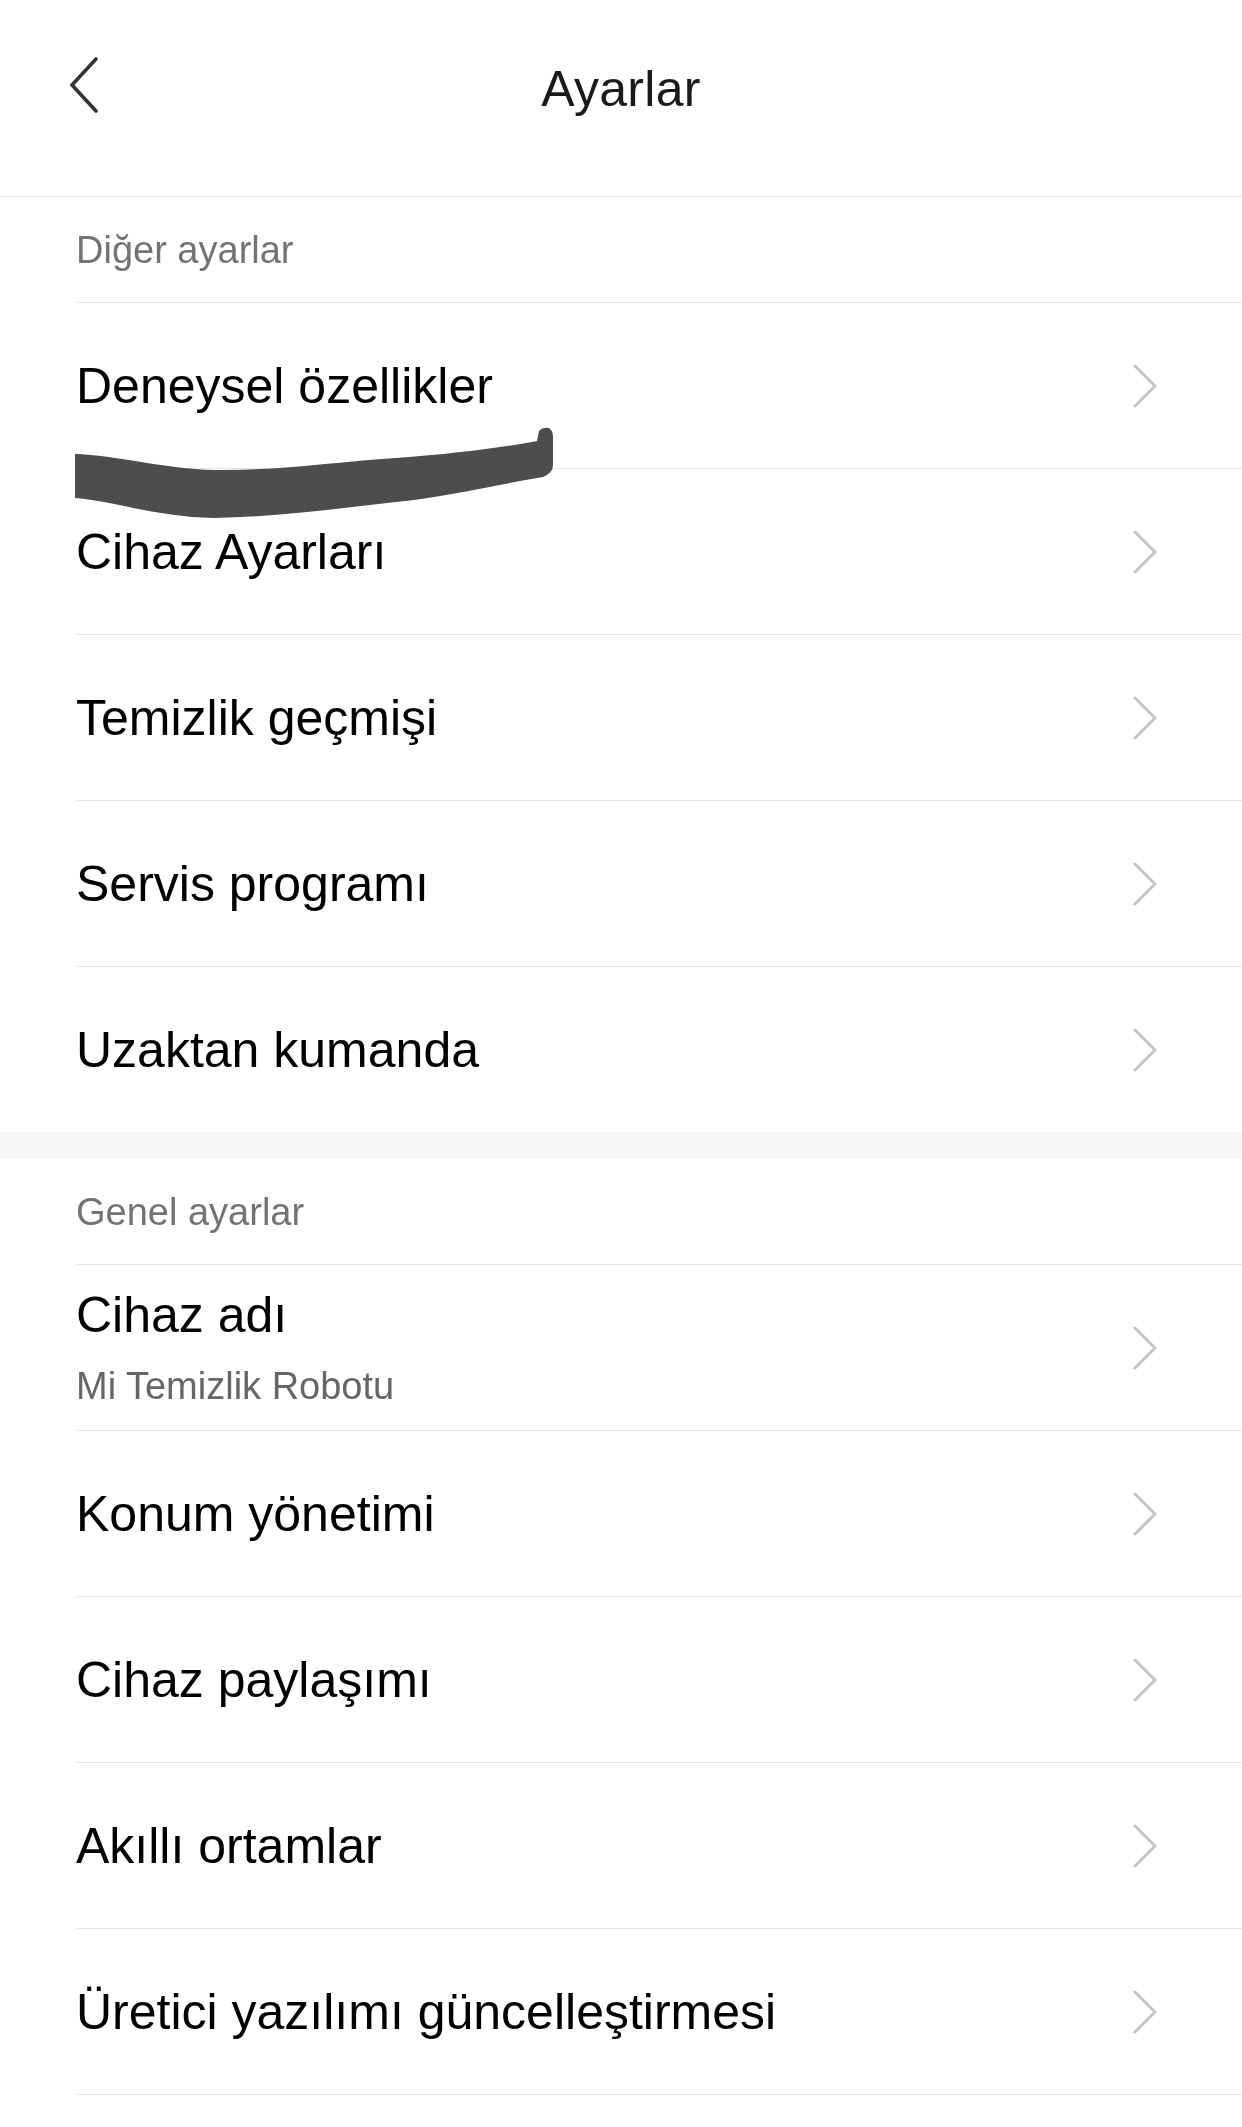  I want to click on settings-row: Uzaktan kumanda, so click(659, 1049).